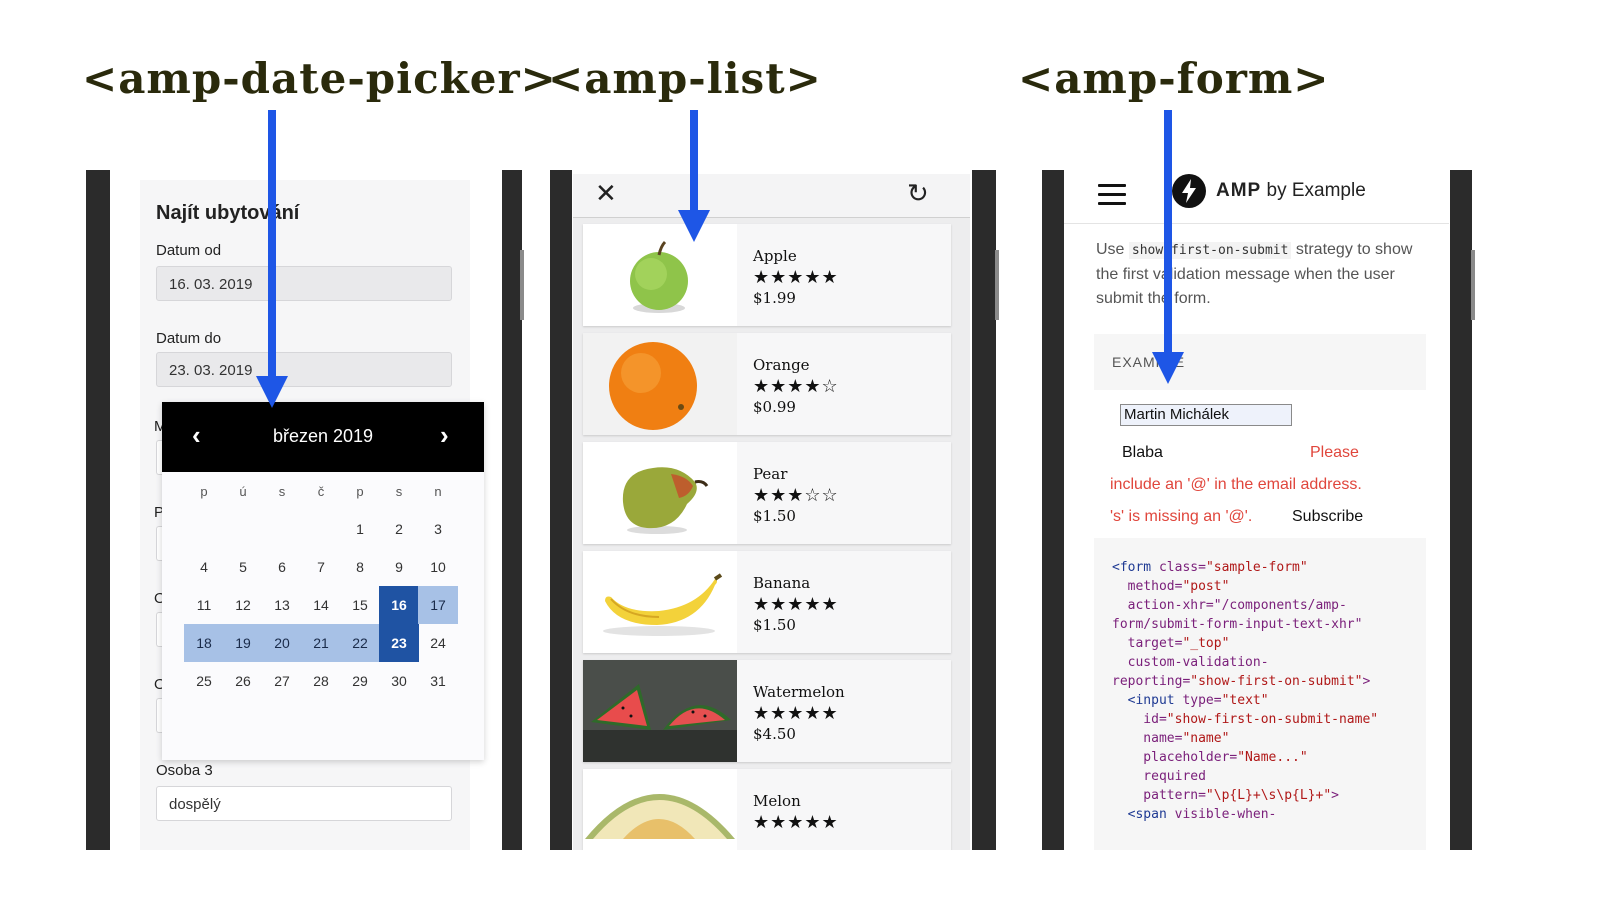 This screenshot has width=1600, height=900. I want to click on calendar-day: 24, so click(438, 643).